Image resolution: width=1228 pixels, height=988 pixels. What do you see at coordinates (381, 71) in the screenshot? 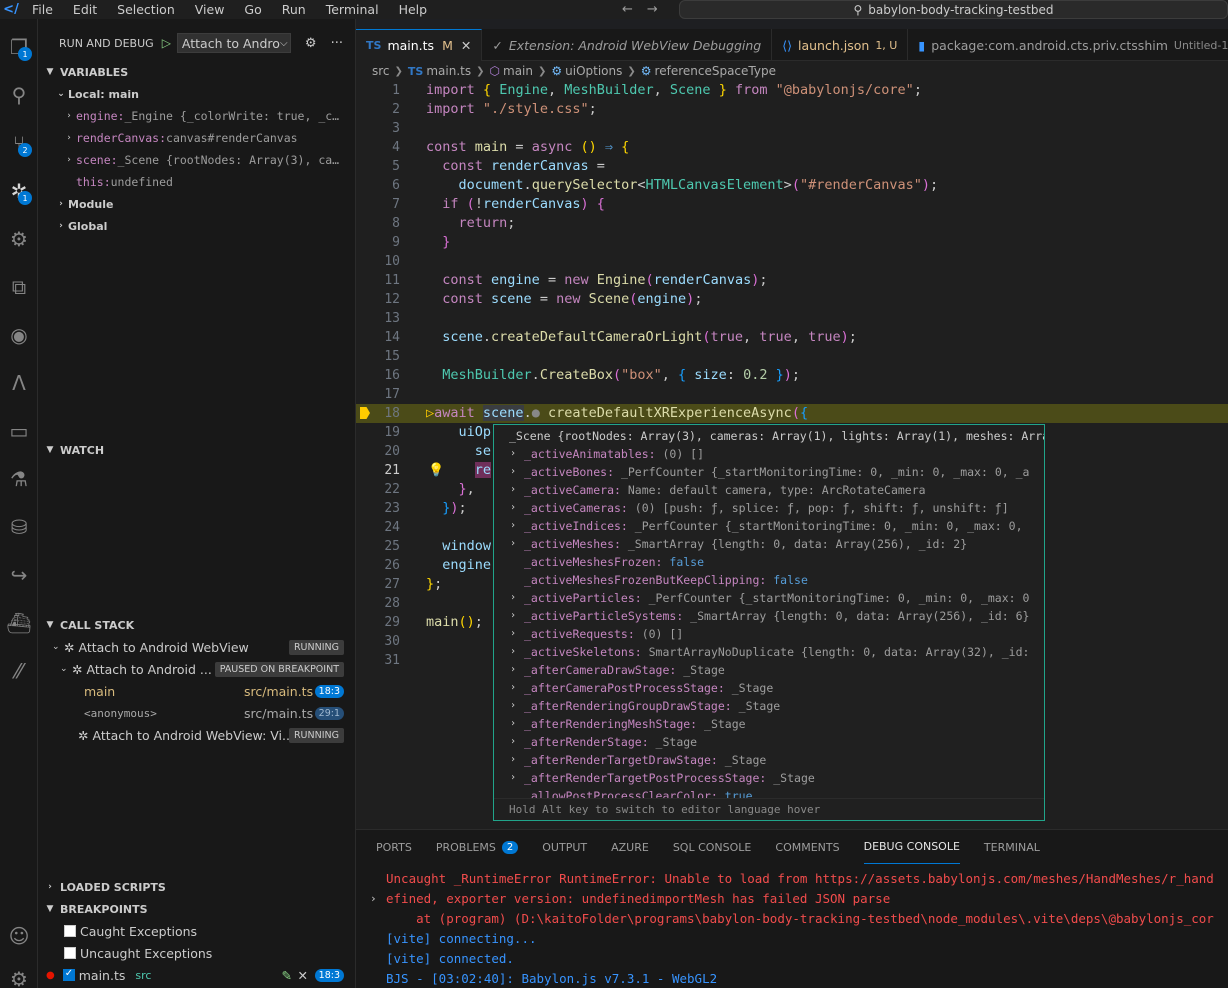
I see `breadcrumb-item: src` at bounding box center [381, 71].